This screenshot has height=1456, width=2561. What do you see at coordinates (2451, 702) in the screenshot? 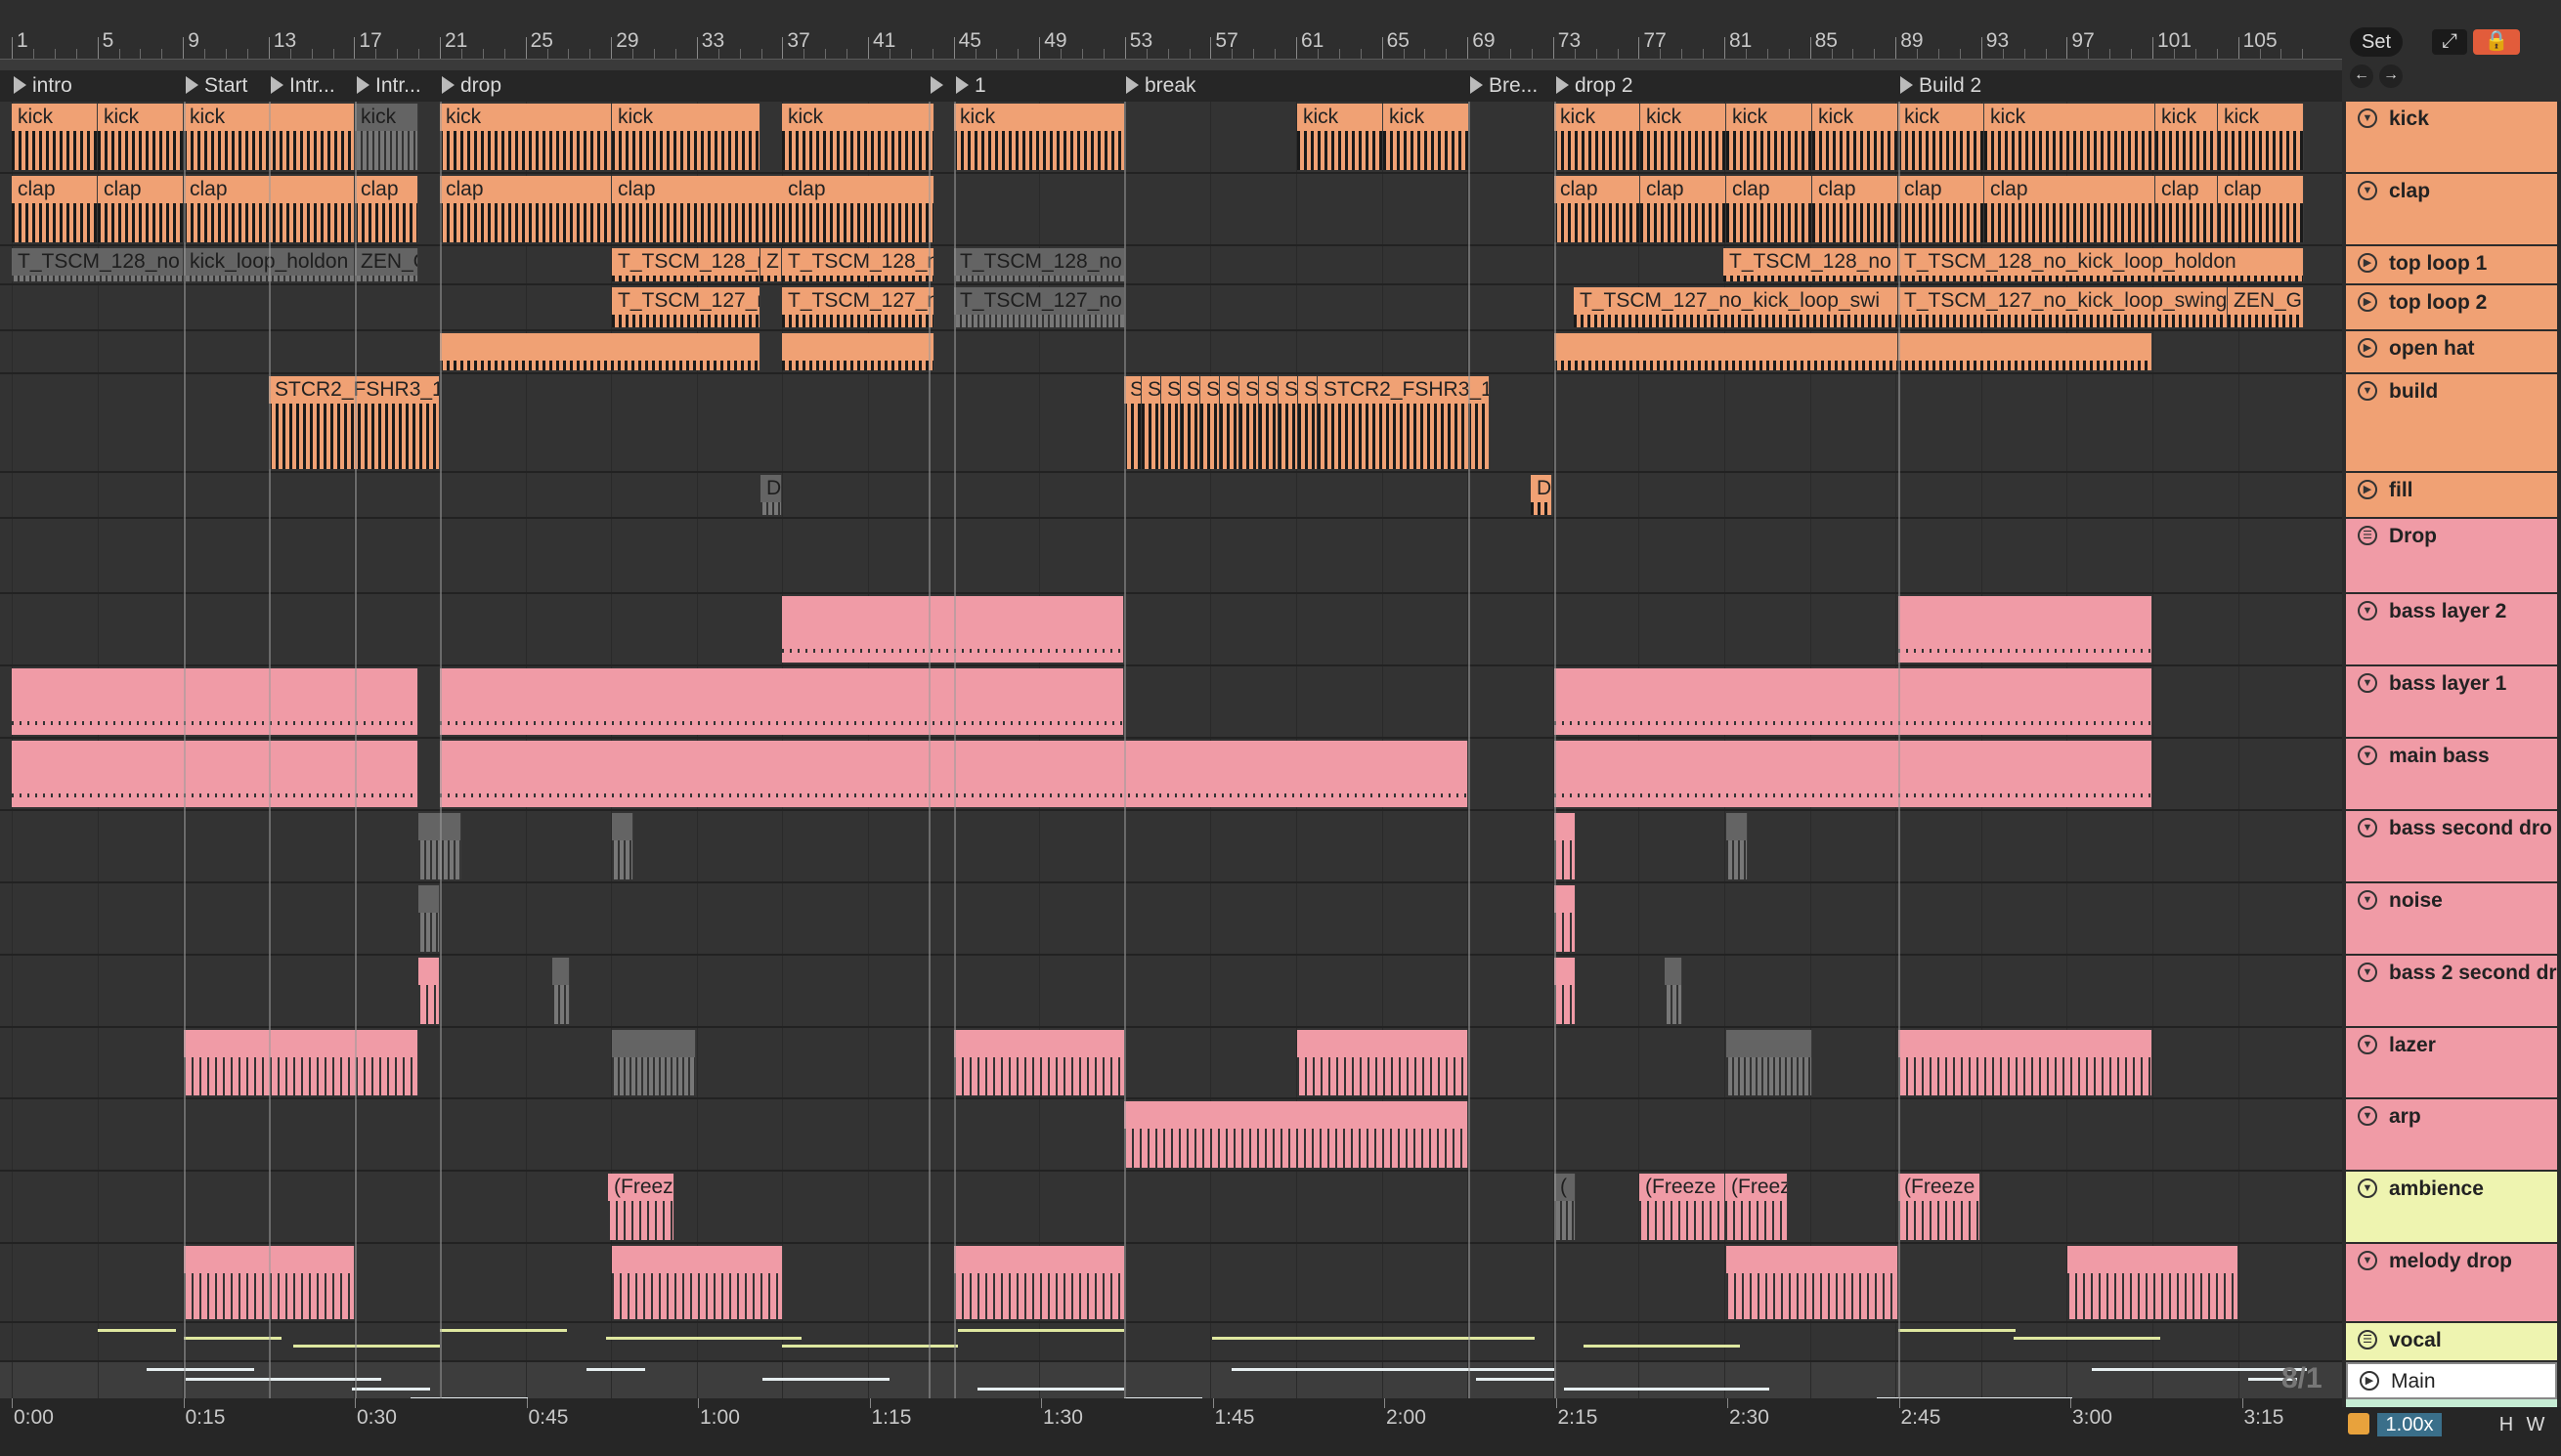
I see `track-header: ▼ bass layer 1` at bounding box center [2451, 702].